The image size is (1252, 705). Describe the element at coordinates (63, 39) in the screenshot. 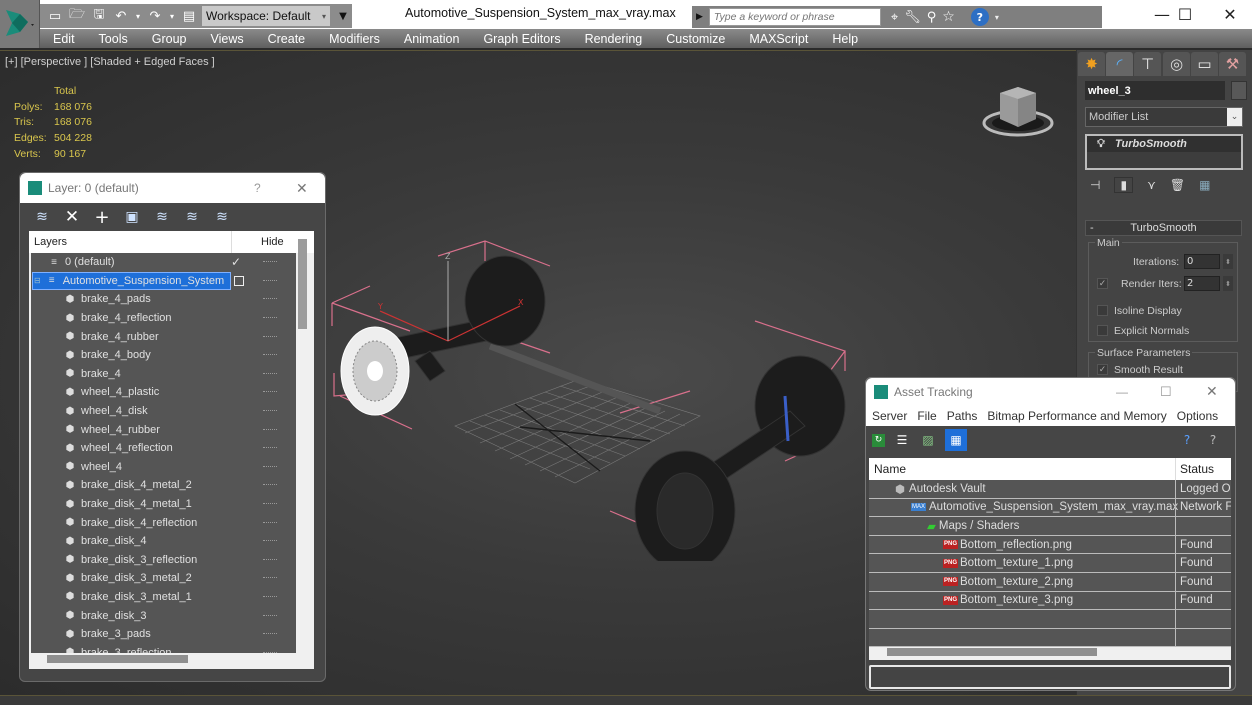

I see `menu-edit: Edit` at that location.